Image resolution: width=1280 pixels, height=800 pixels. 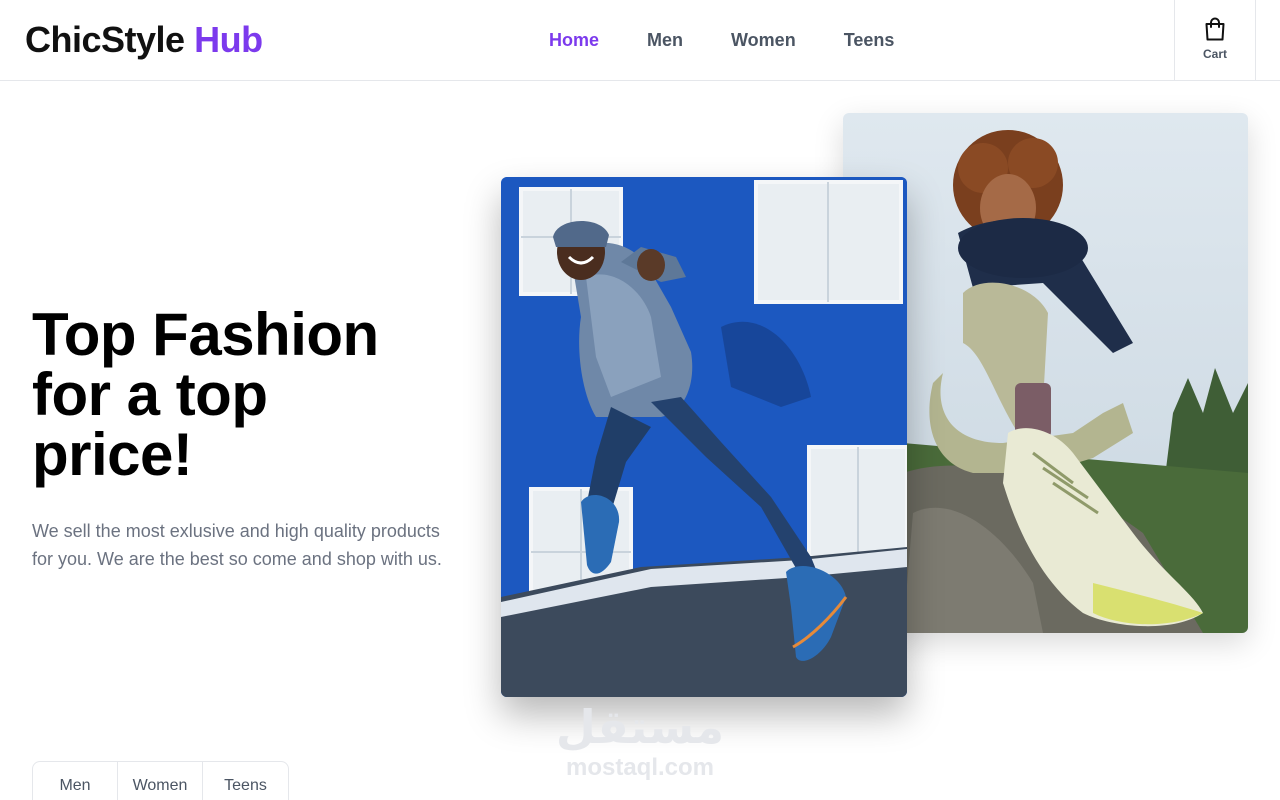 What do you see at coordinates (763, 40) in the screenshot?
I see `nav-women: Women` at bounding box center [763, 40].